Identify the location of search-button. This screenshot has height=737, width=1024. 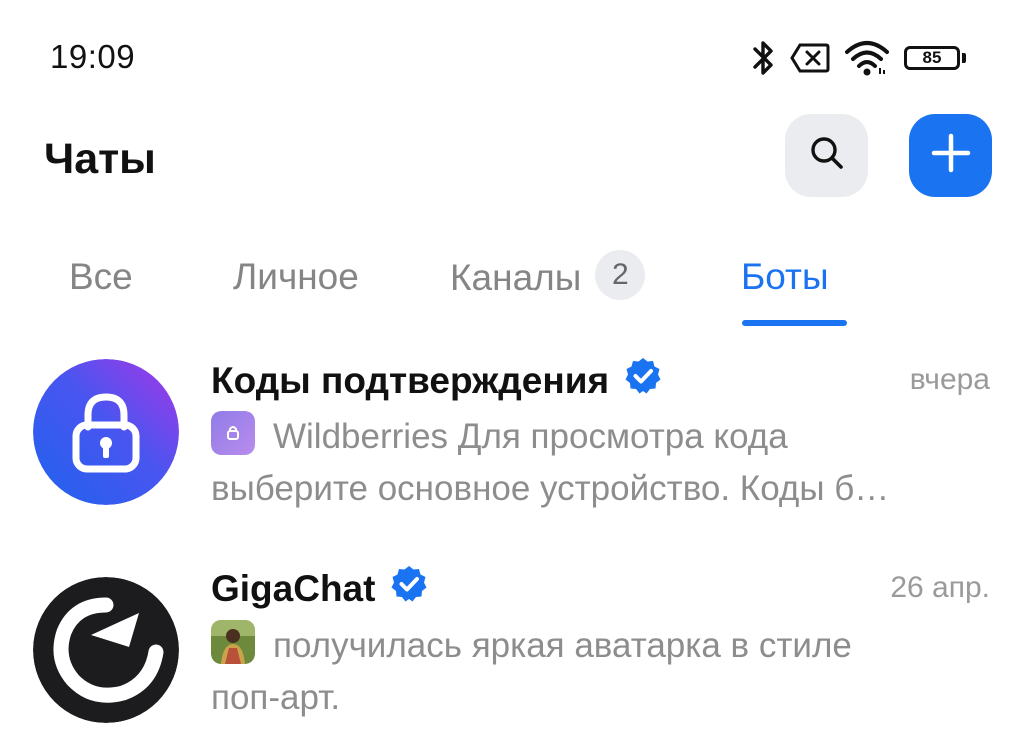
(826, 155).